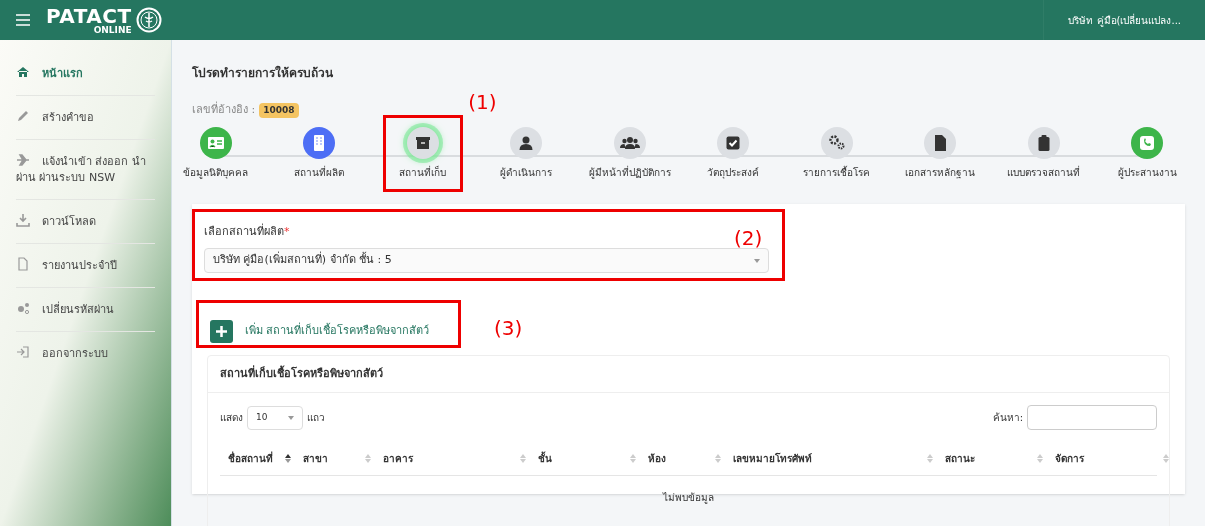 This screenshot has width=1205, height=526. What do you see at coordinates (319, 172) in the screenshot?
I see `step-label: สถานที่ผลิต` at bounding box center [319, 172].